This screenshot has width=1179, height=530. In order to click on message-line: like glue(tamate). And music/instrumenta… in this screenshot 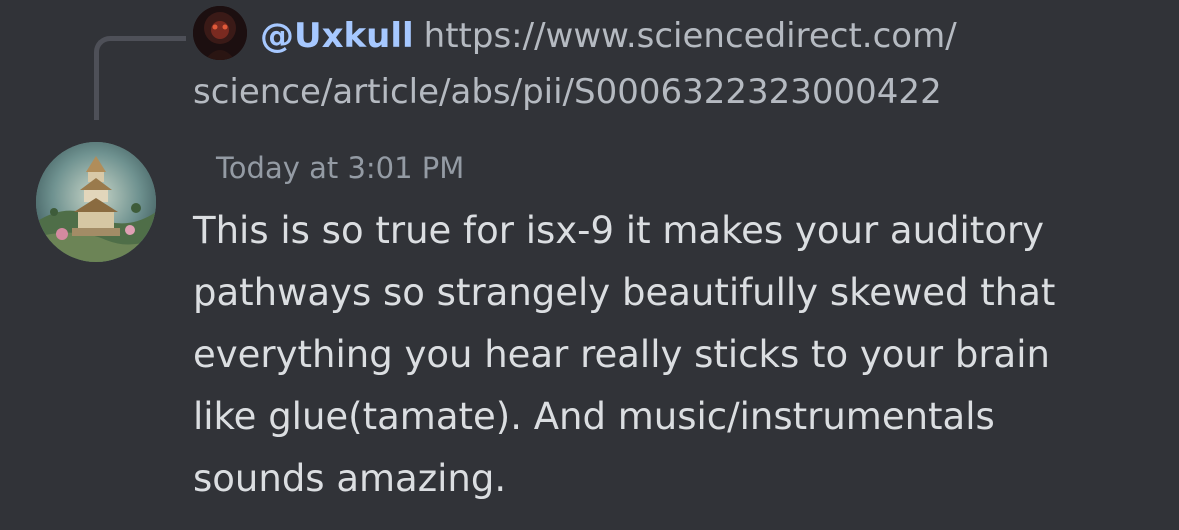, I will do `click(594, 416)`.